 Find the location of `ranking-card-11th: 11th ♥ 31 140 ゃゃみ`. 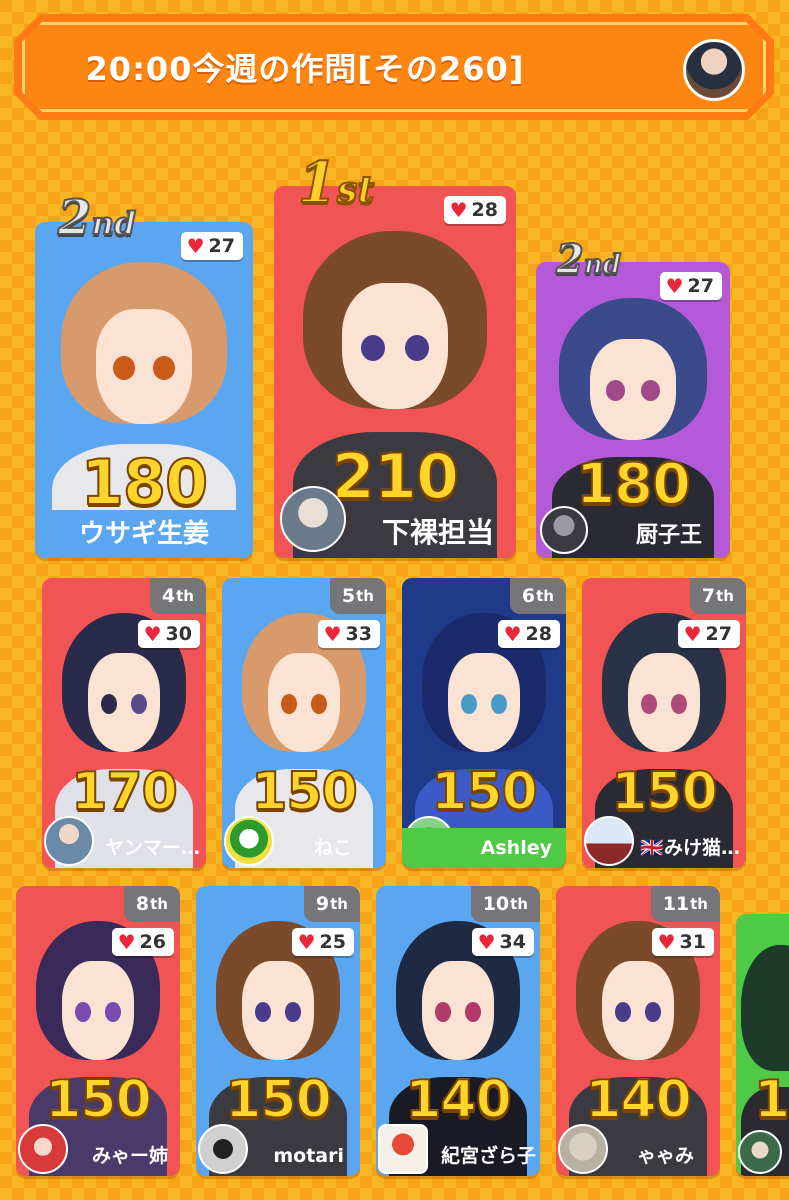

ranking-card-11th: 11th ♥ 31 140 ゃゃみ is located at coordinates (638, 1031).